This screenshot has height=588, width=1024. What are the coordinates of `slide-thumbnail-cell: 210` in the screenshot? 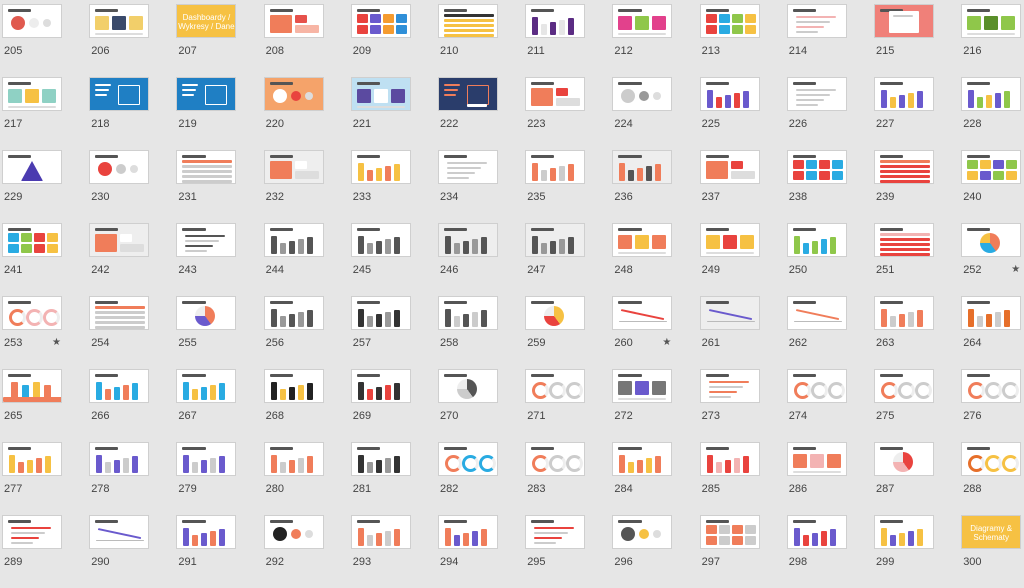 It's located at (482, 40).